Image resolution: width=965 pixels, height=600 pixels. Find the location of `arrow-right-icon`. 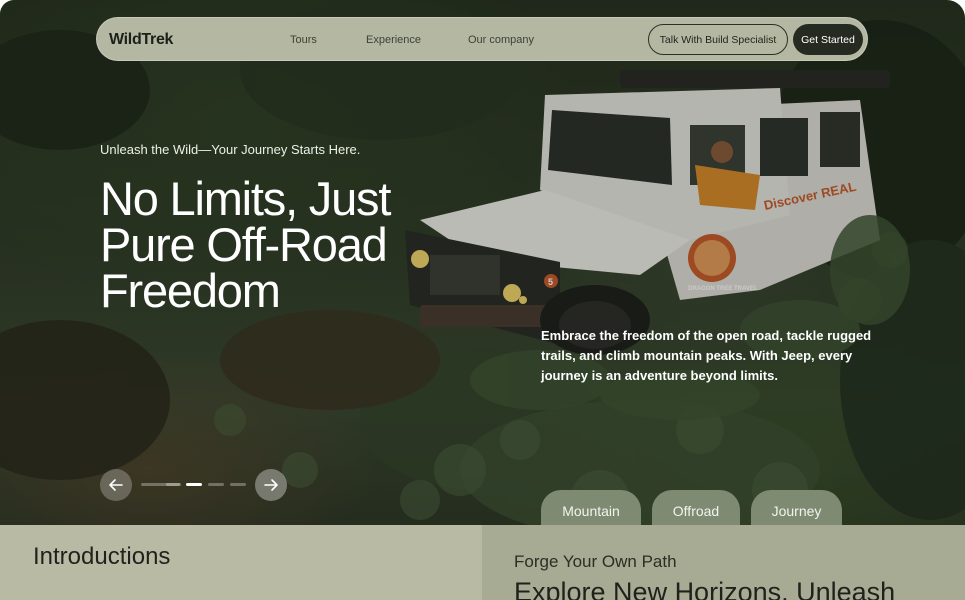

arrow-right-icon is located at coordinates (271, 485).